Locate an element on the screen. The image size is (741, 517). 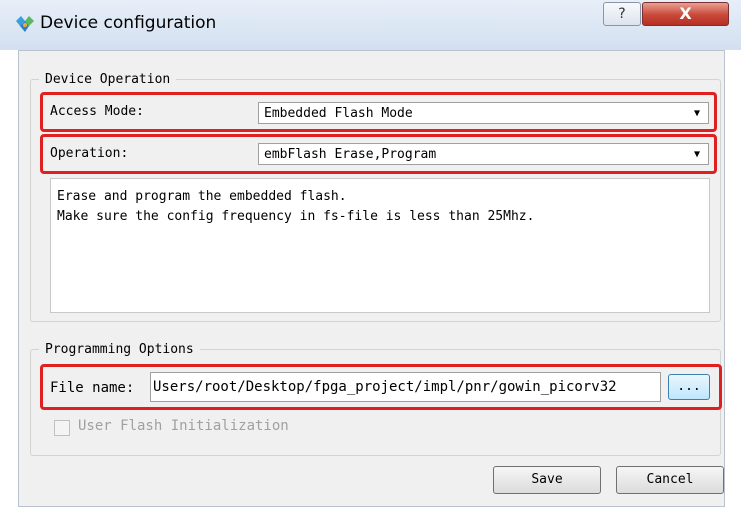
title-bar: Device configuration ? X is located at coordinates (370, 25).